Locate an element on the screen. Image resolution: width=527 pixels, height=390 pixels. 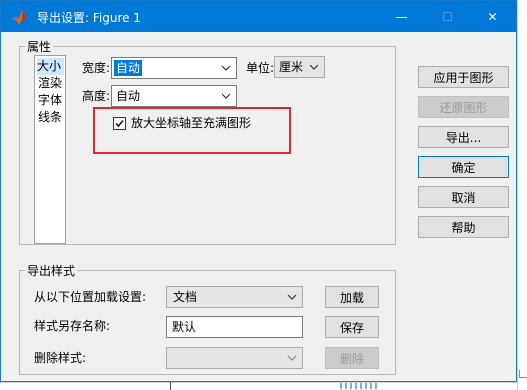
category-list: 大小 渲染 字体 线条 is located at coordinates (50, 149).